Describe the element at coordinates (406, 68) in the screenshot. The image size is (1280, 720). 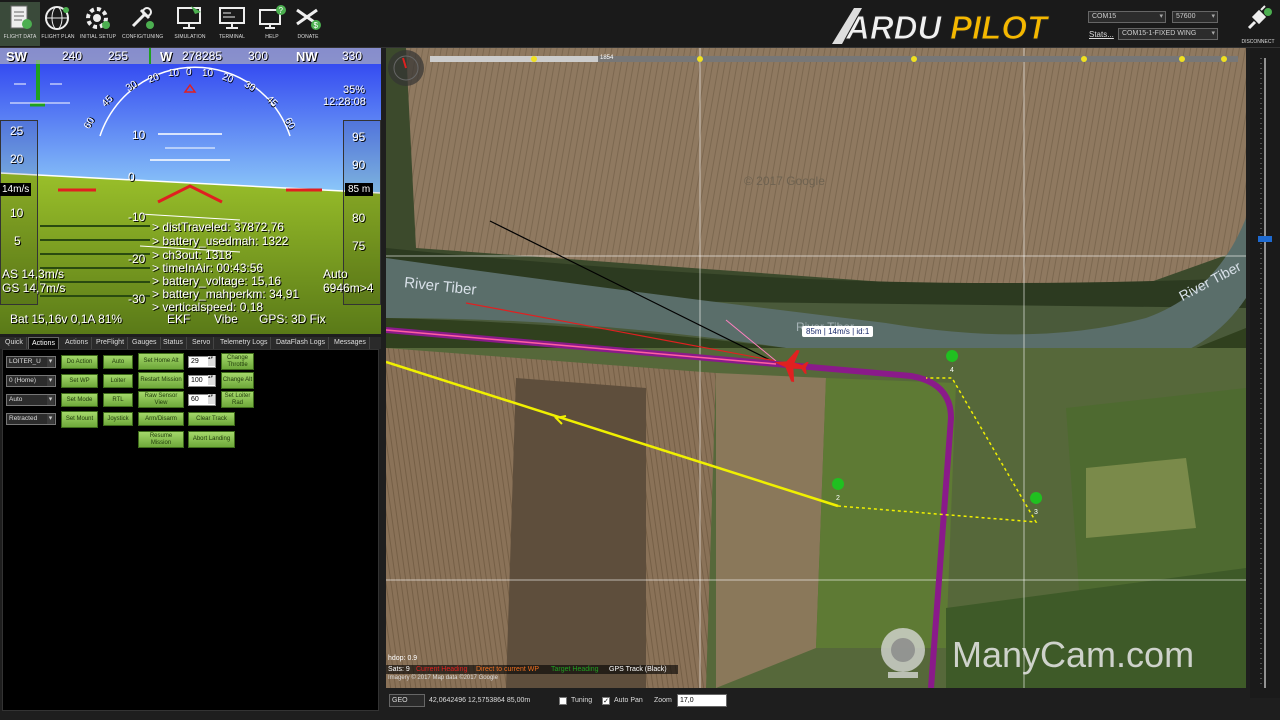
I see `compass-widget` at that location.